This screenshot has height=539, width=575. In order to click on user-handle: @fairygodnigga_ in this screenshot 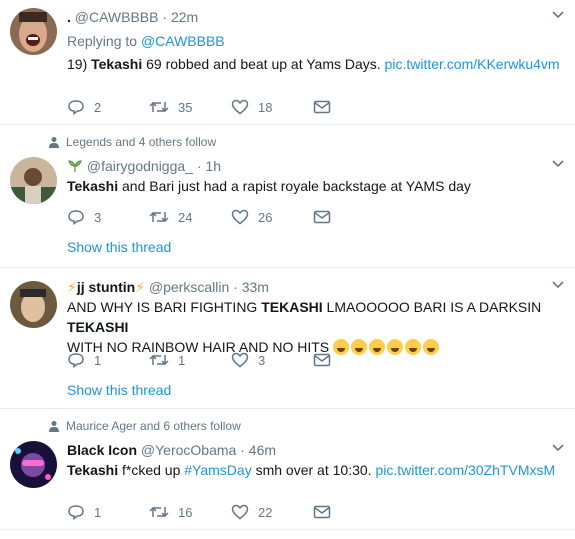, I will do `click(140, 166)`.